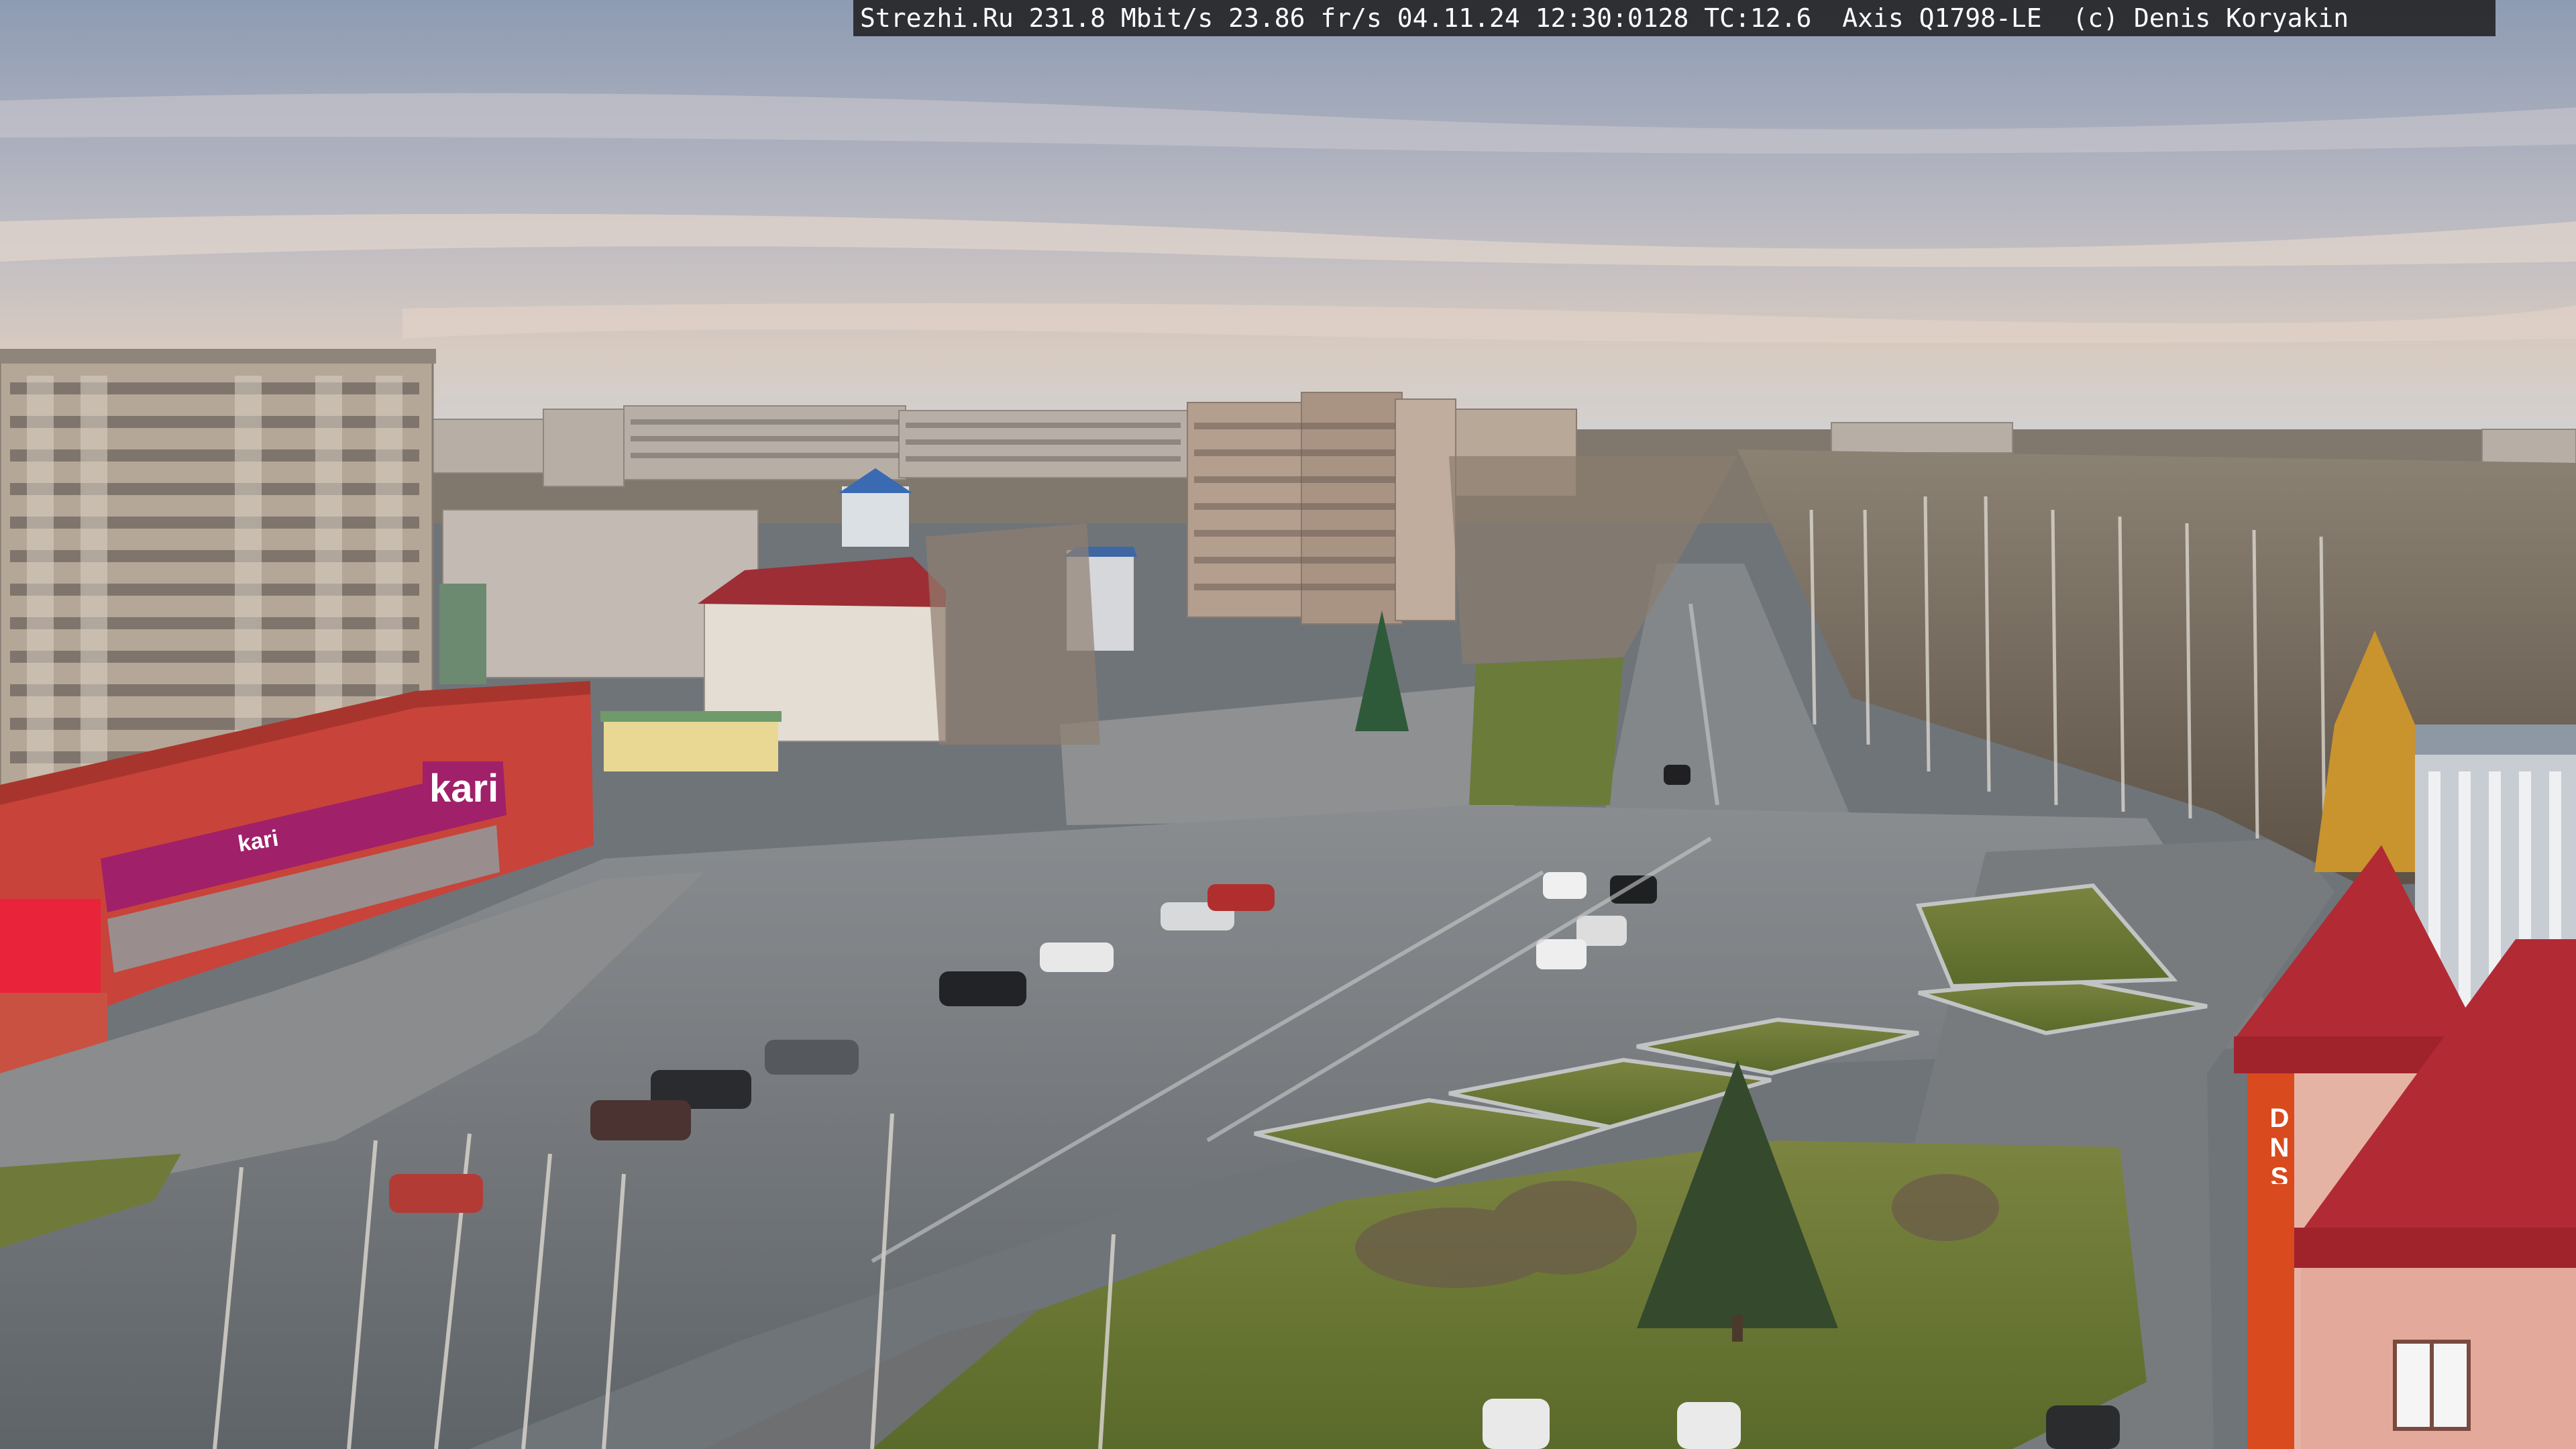 The height and width of the screenshot is (1449, 2576). I want to click on square-lawn, so click(1546, 731).